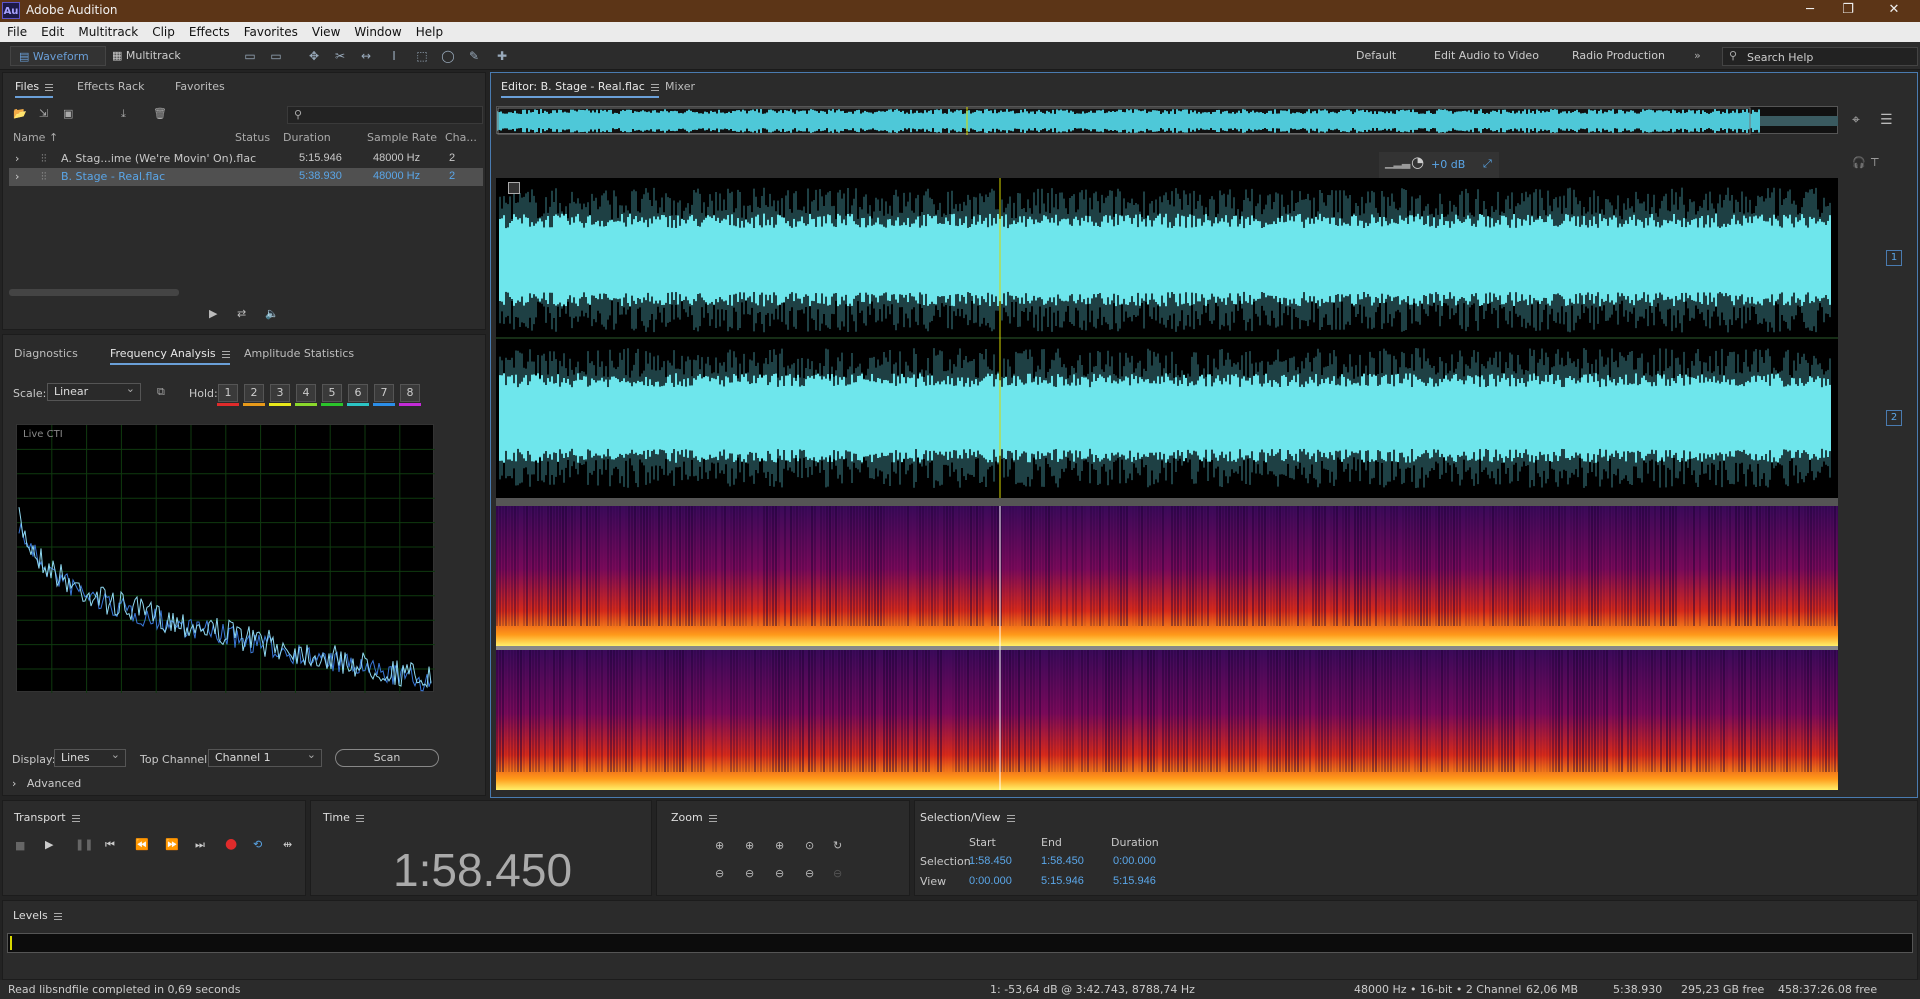 The image size is (1920, 999). I want to click on new-file-icon: ▣, so click(68, 113).